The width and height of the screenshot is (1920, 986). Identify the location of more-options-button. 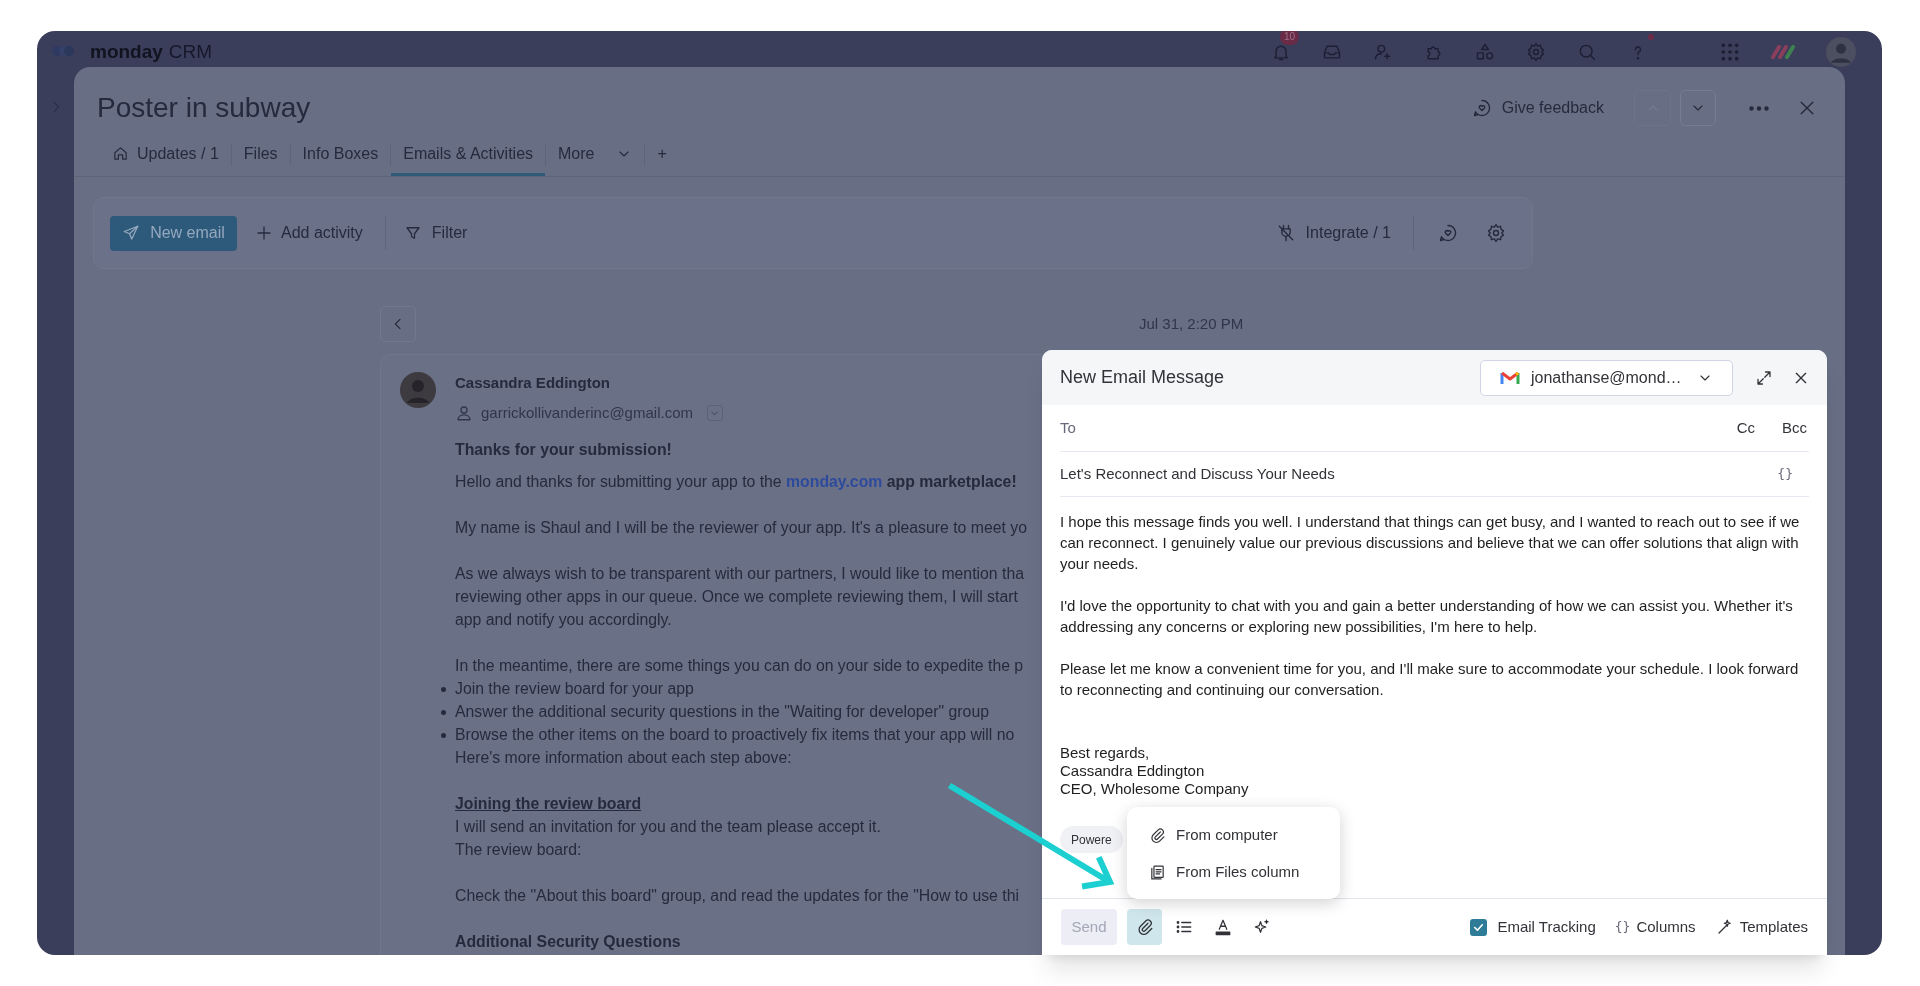
(1759, 108).